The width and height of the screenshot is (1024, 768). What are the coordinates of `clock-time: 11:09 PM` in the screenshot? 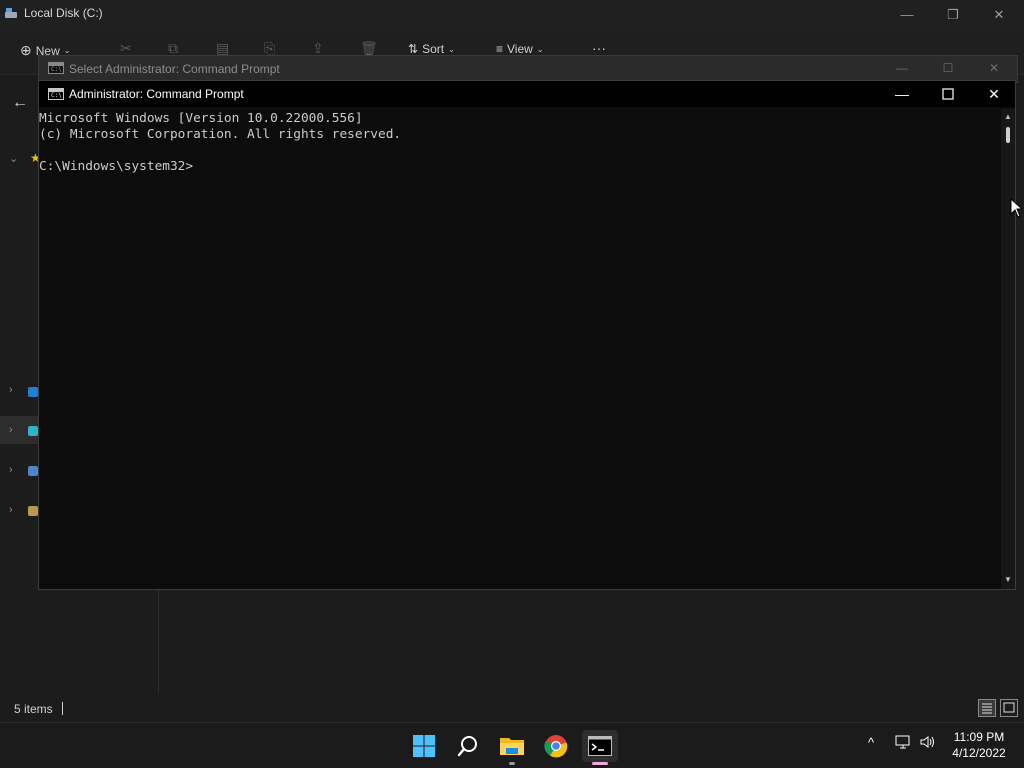 It's located at (979, 737).